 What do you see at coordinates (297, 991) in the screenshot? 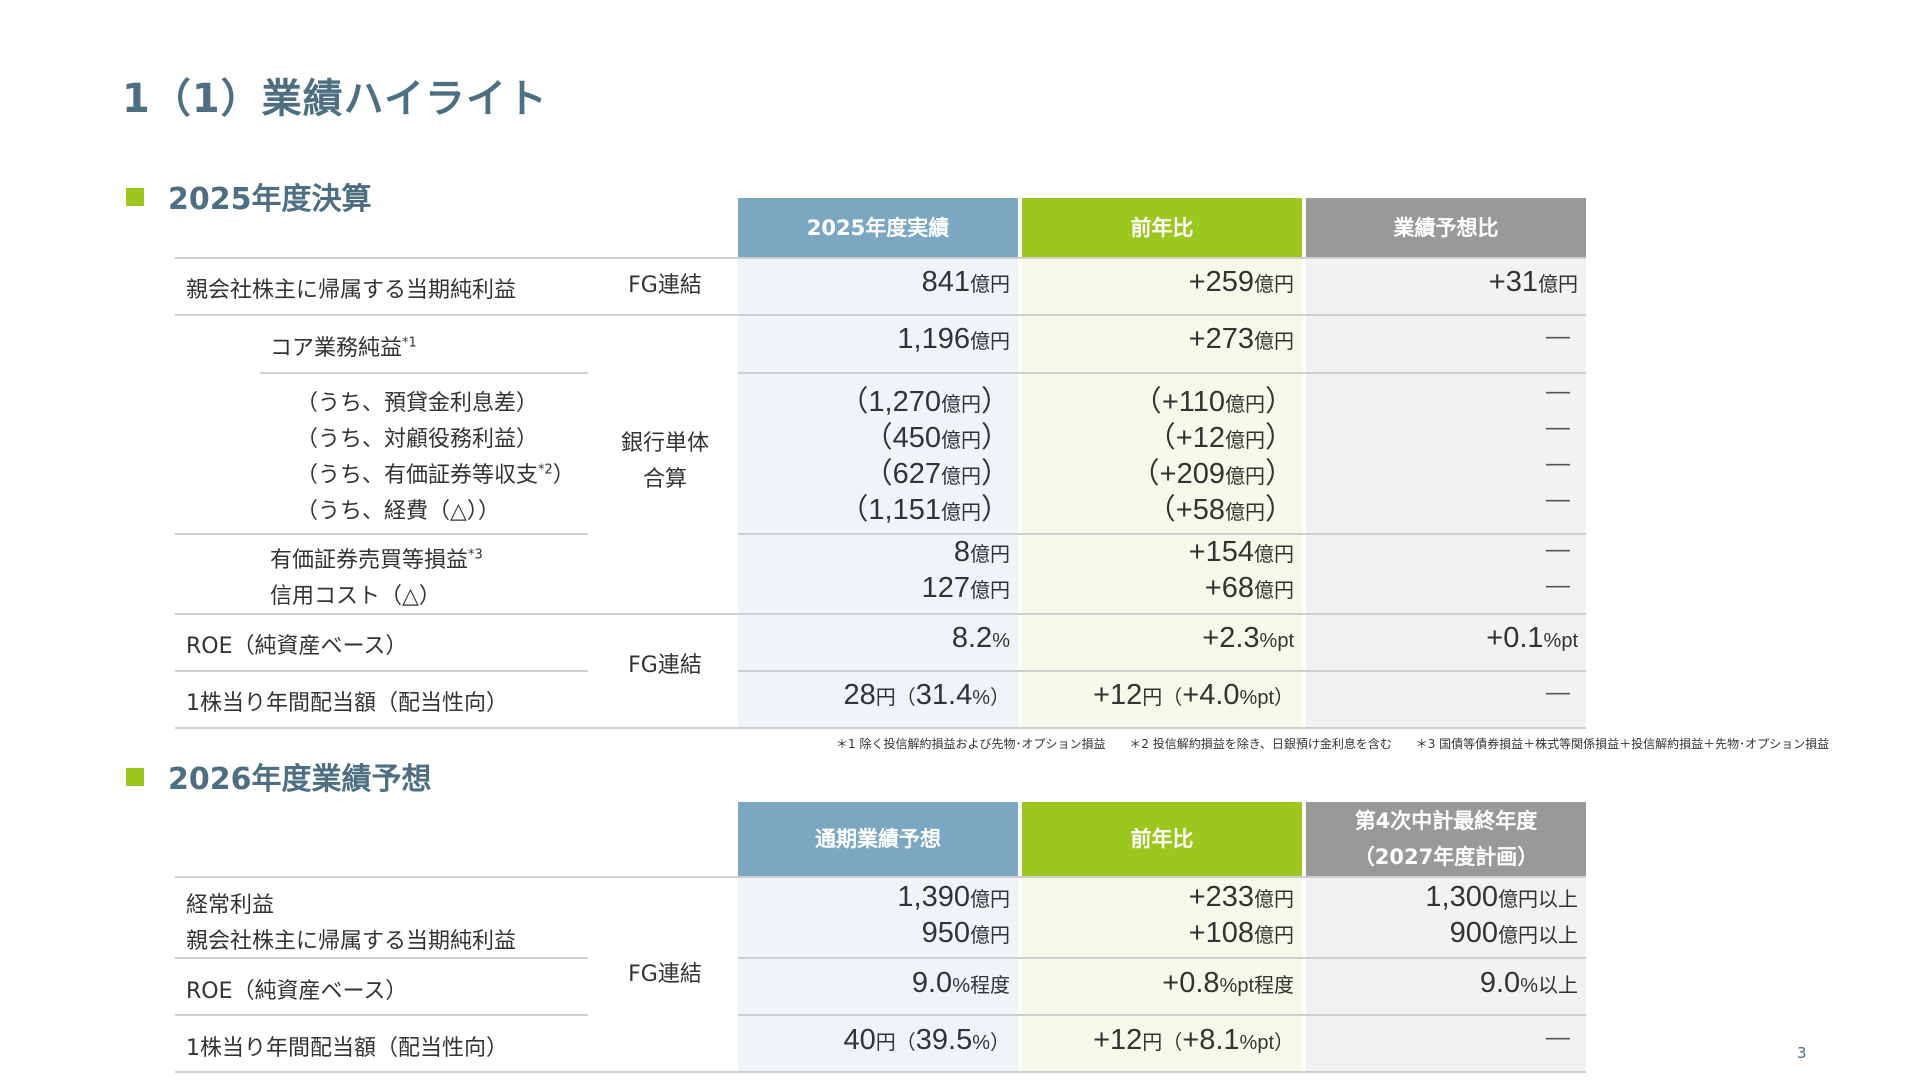
I see `label-roe: ROE（純資産ベース）` at bounding box center [297, 991].